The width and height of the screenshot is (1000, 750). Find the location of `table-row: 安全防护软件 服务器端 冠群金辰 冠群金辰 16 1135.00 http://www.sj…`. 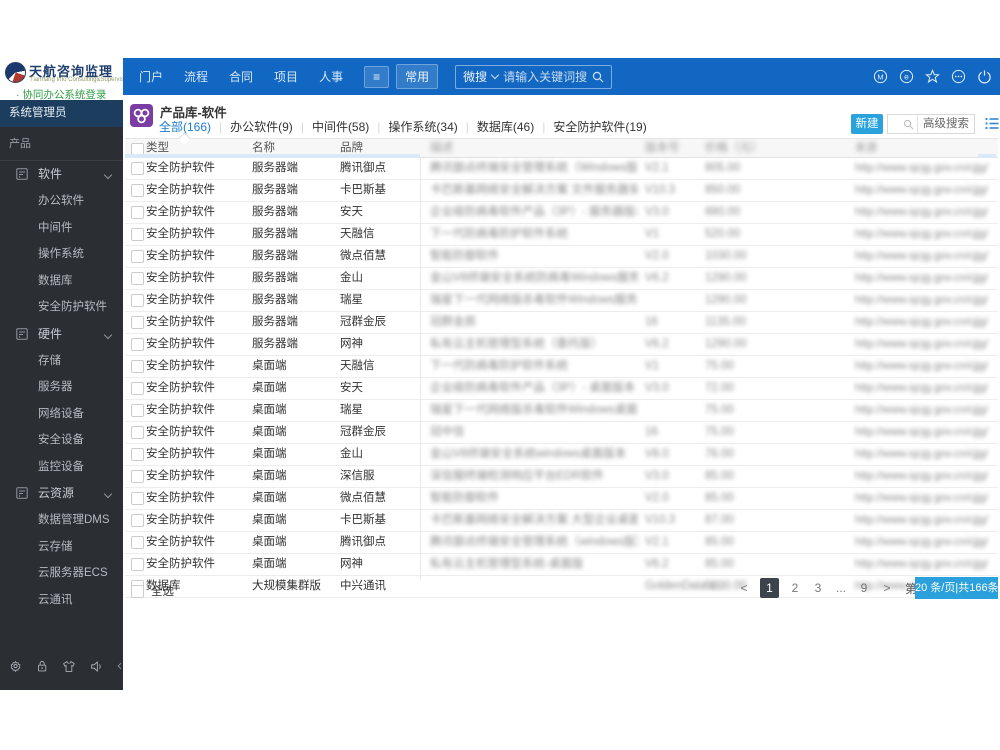

table-row: 安全防护软件 服务器端 冠群金辰 冠群金辰 16 1135.00 http://www.sj… is located at coordinates (561, 323).